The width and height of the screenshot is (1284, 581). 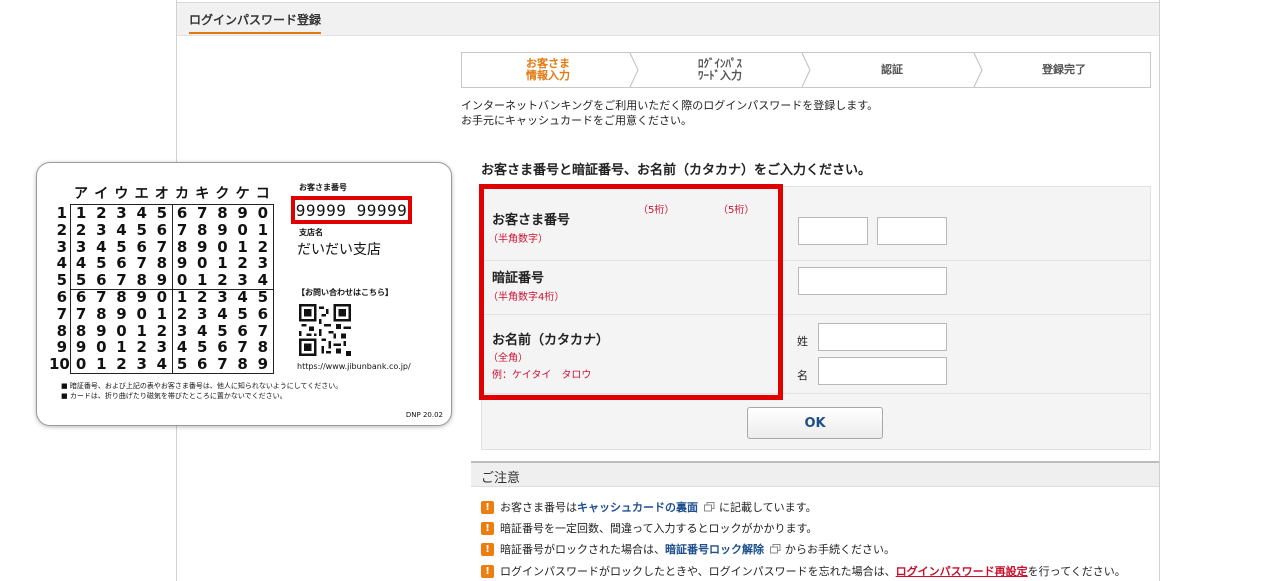 I want to click on notes-header: ご注意, so click(x=815, y=474).